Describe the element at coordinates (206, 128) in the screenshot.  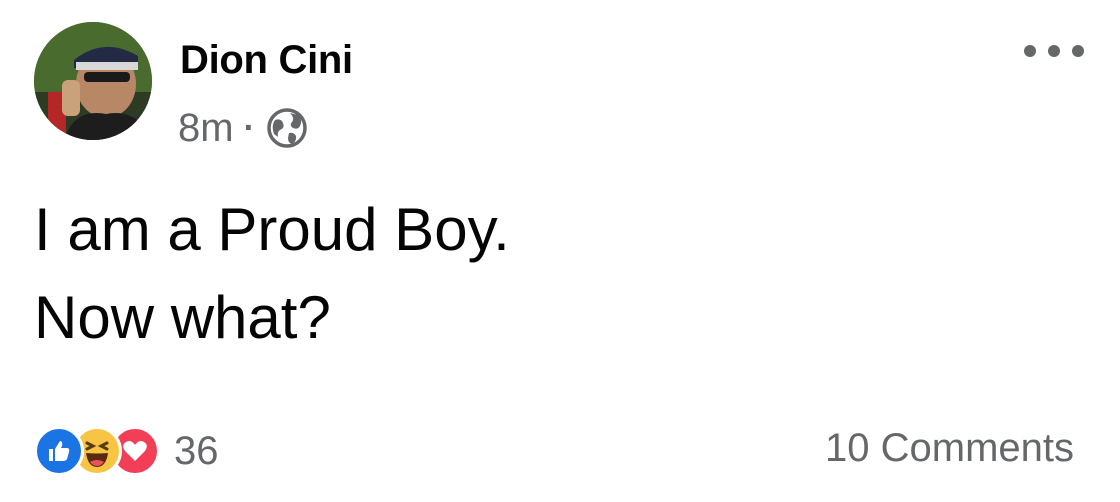
I see `post-timestamp: 8m` at that location.